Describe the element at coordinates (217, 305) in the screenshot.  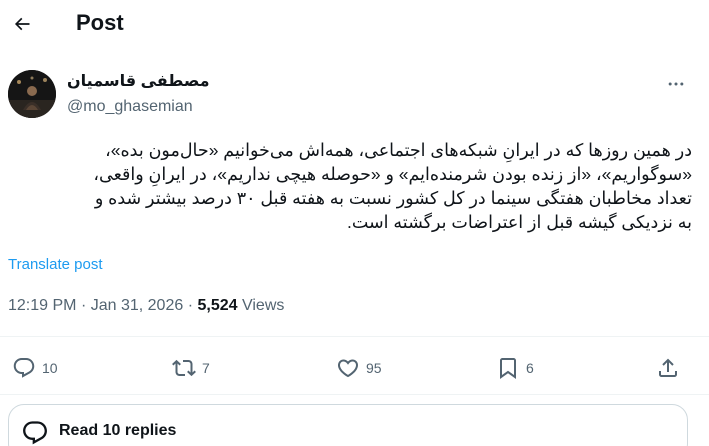
I see `views-count: 5,524` at that location.